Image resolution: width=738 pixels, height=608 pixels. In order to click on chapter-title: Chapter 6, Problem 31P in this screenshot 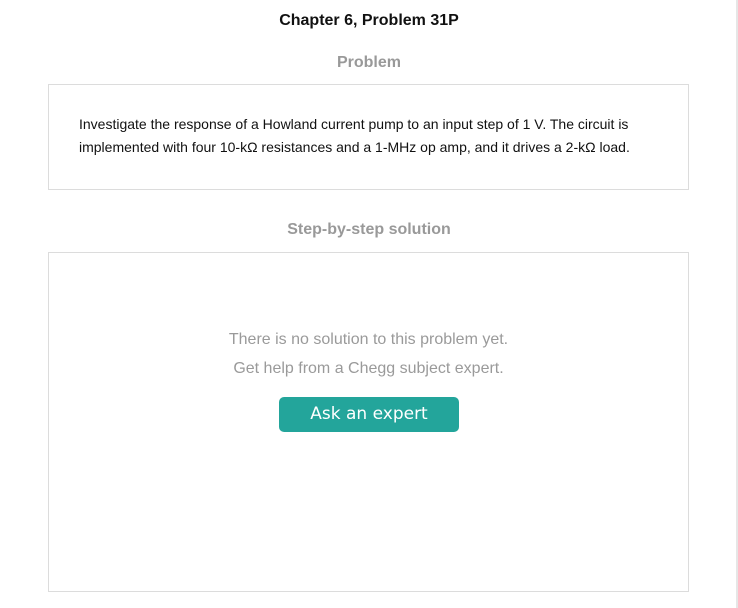, I will do `click(369, 20)`.